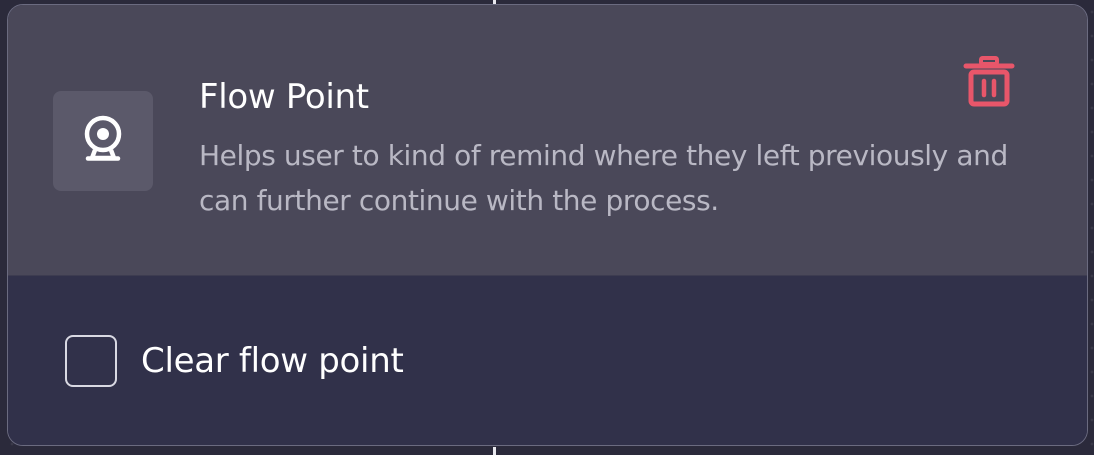 The height and width of the screenshot is (455, 1094). I want to click on node-icon-tile, so click(103, 141).